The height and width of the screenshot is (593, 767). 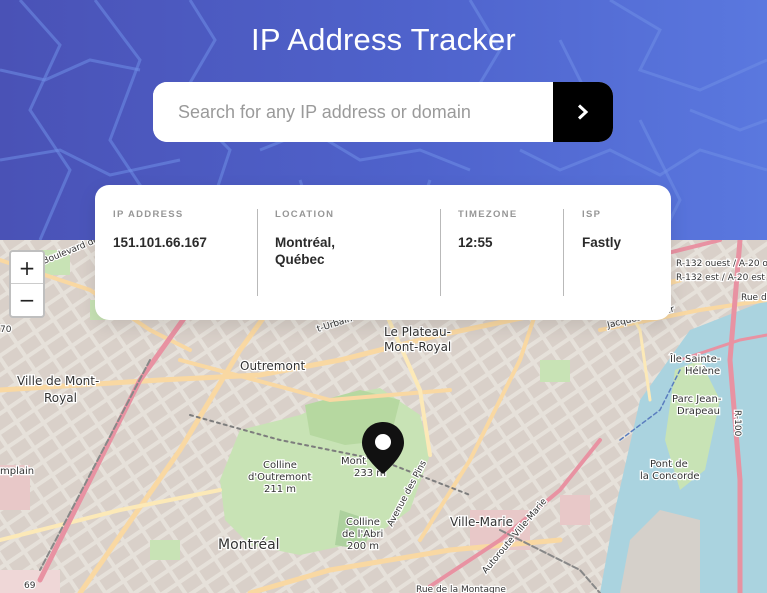 What do you see at coordinates (148, 214) in the screenshot?
I see `ip-address-label: IP ADDRESS` at bounding box center [148, 214].